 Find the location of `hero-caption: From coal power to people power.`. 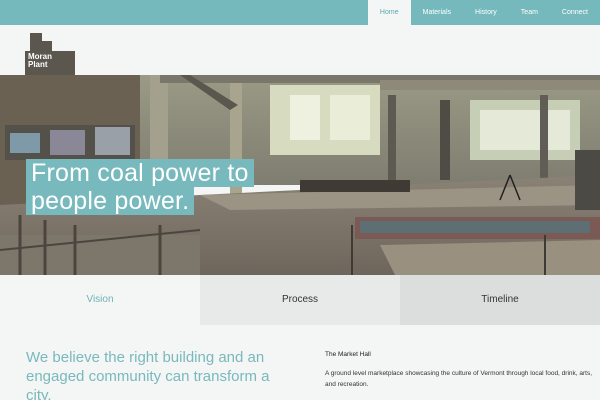

hero-caption: From coal power to people power. is located at coordinates (140, 187).